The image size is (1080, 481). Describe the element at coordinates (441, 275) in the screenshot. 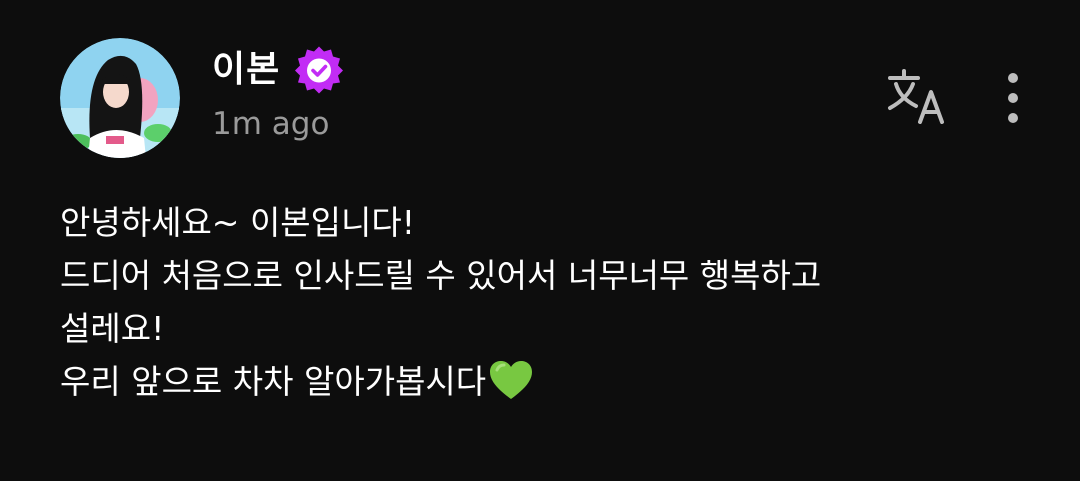

I see `post-body-line-2: 드디어 처음으로 인사드릴 수 있어서 너무너무 행복하고` at that location.